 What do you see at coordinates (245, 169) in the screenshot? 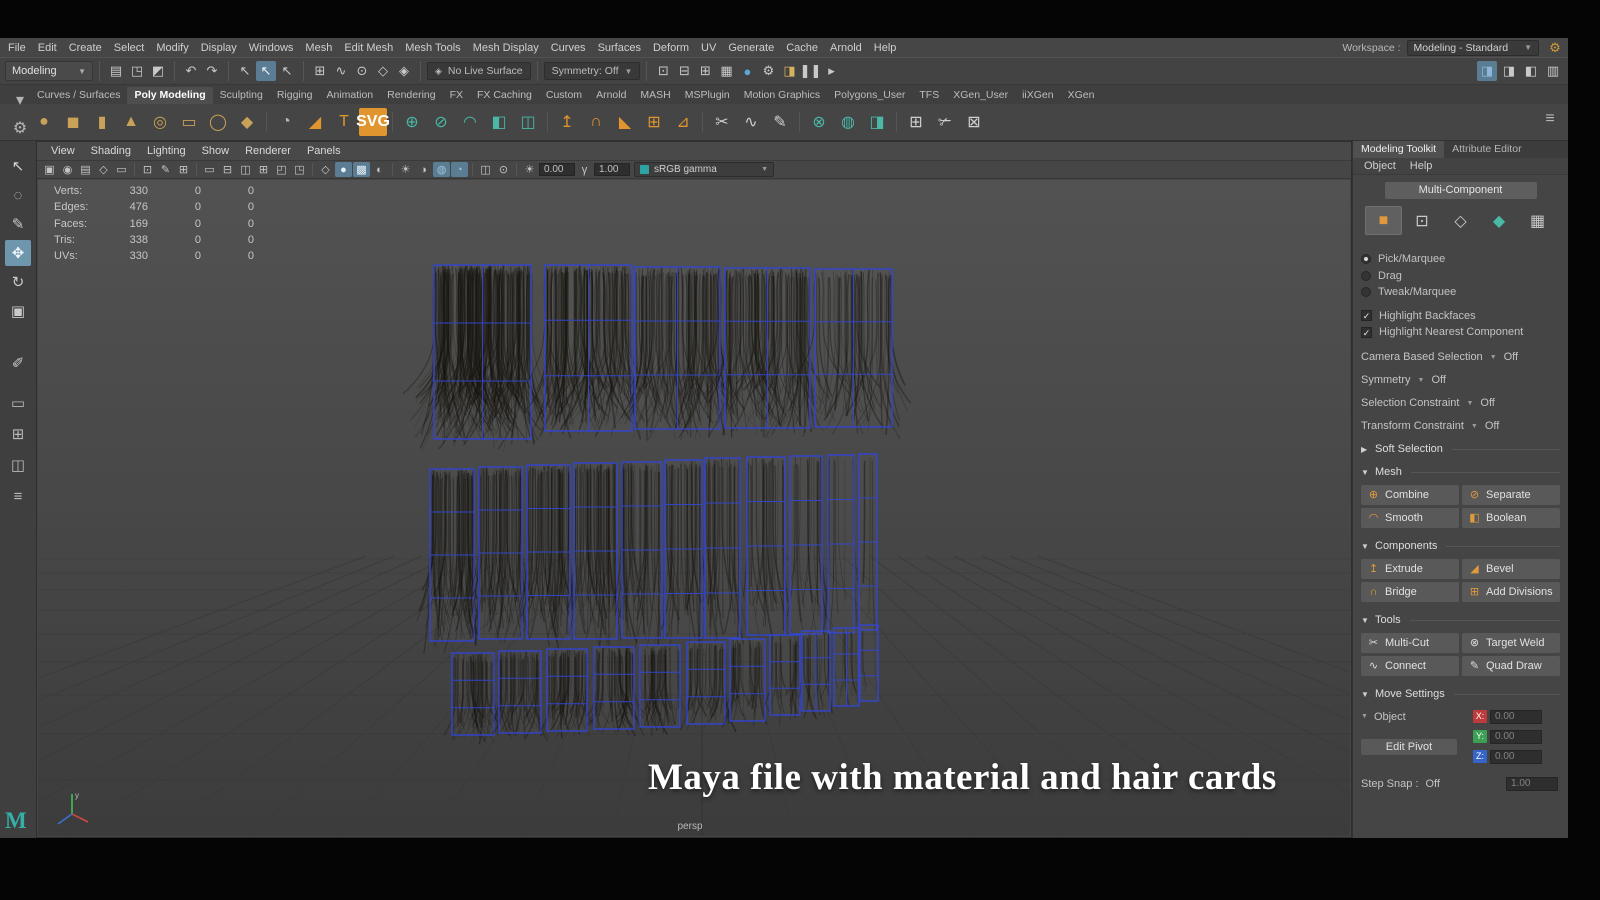
I see `gate-mask-icon: ◫` at bounding box center [245, 169].